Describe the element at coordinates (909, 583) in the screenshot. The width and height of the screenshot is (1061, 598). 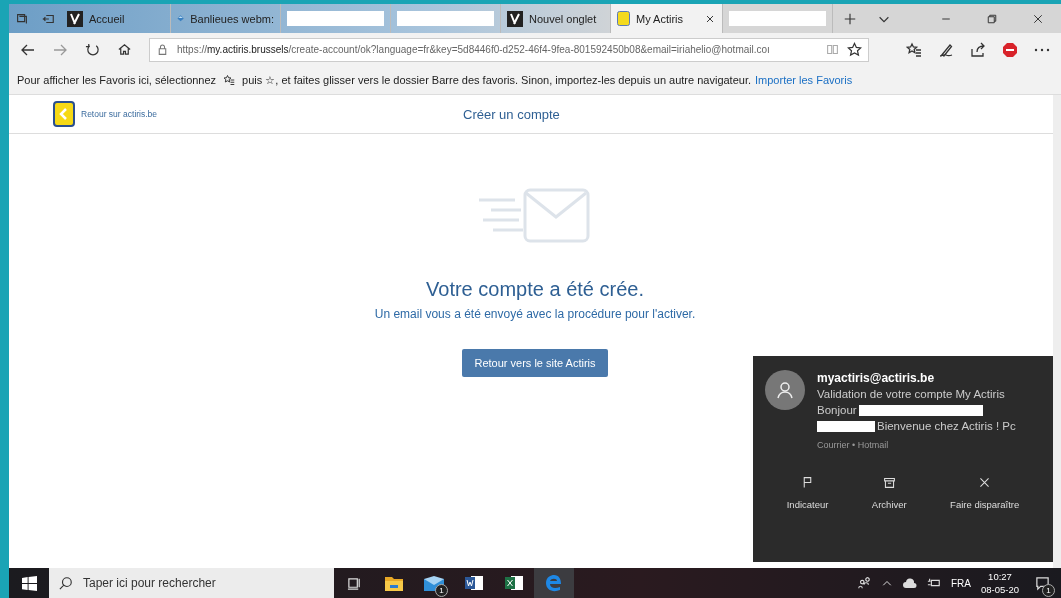
I see `cloud-icon` at that location.